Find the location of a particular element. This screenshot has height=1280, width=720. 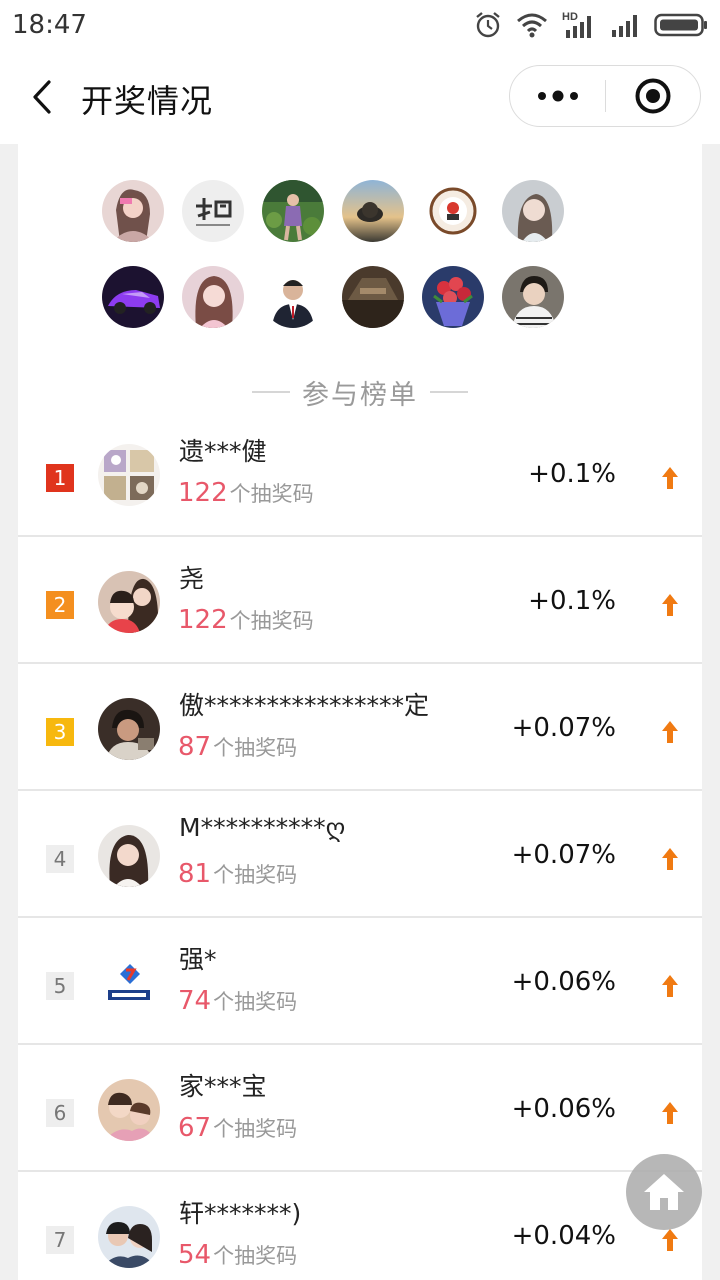

capsule-menu is located at coordinates (605, 96).